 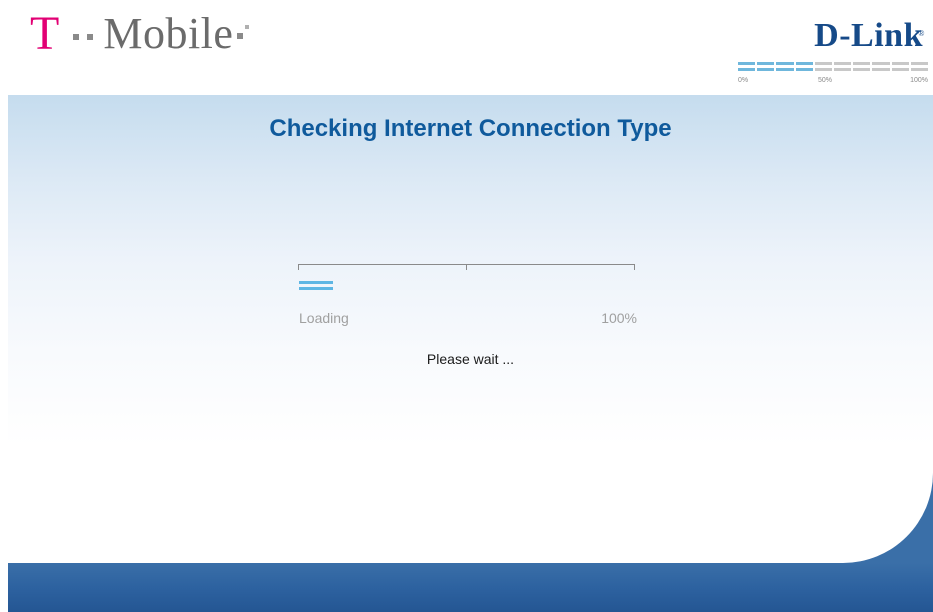 What do you see at coordinates (919, 80) in the screenshot?
I see `mini-progress-label-end: 100%` at bounding box center [919, 80].